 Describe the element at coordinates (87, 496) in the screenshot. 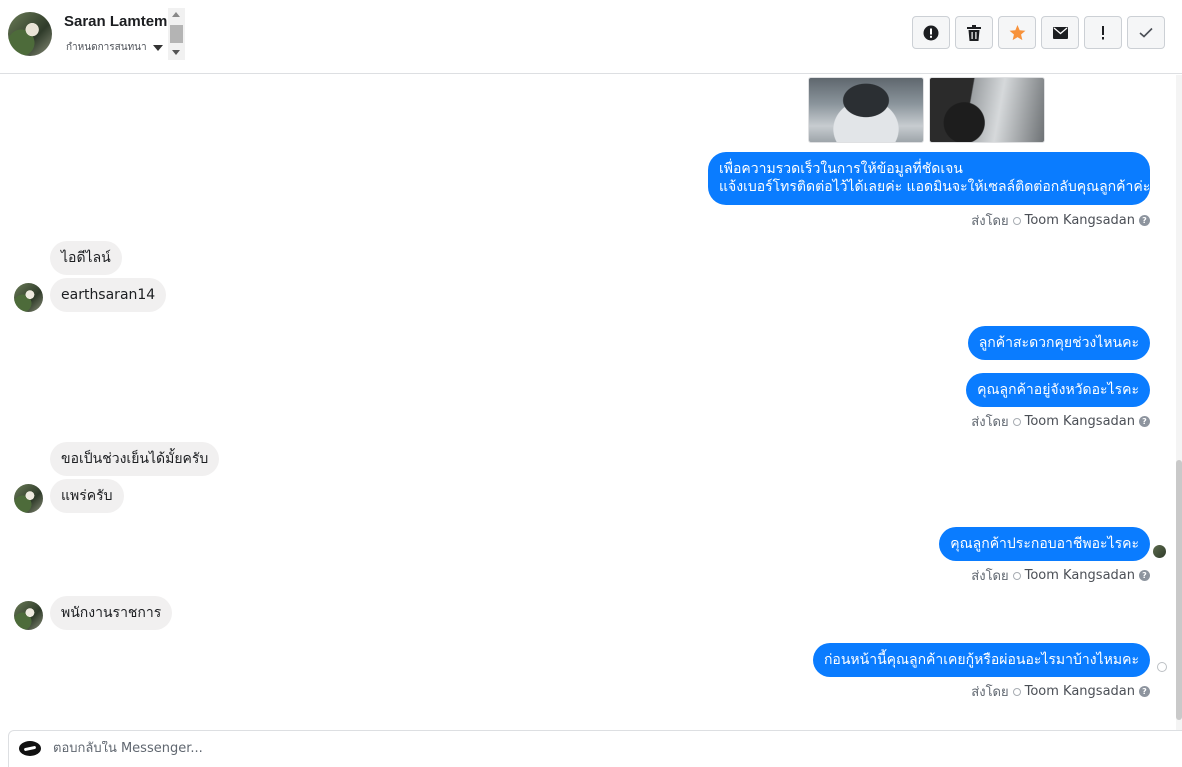

I see `incoming-message: แพร่ครับ` at that location.